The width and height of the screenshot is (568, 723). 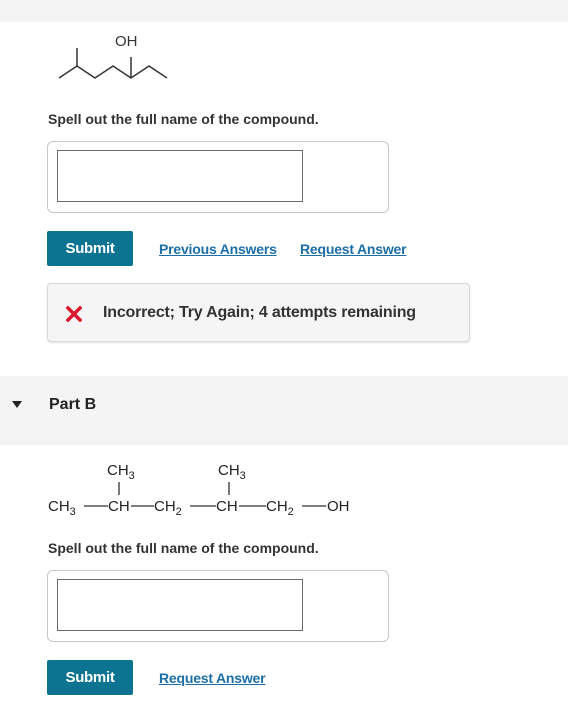 What do you see at coordinates (119, 506) in the screenshot?
I see `chain-ch-1: CH` at bounding box center [119, 506].